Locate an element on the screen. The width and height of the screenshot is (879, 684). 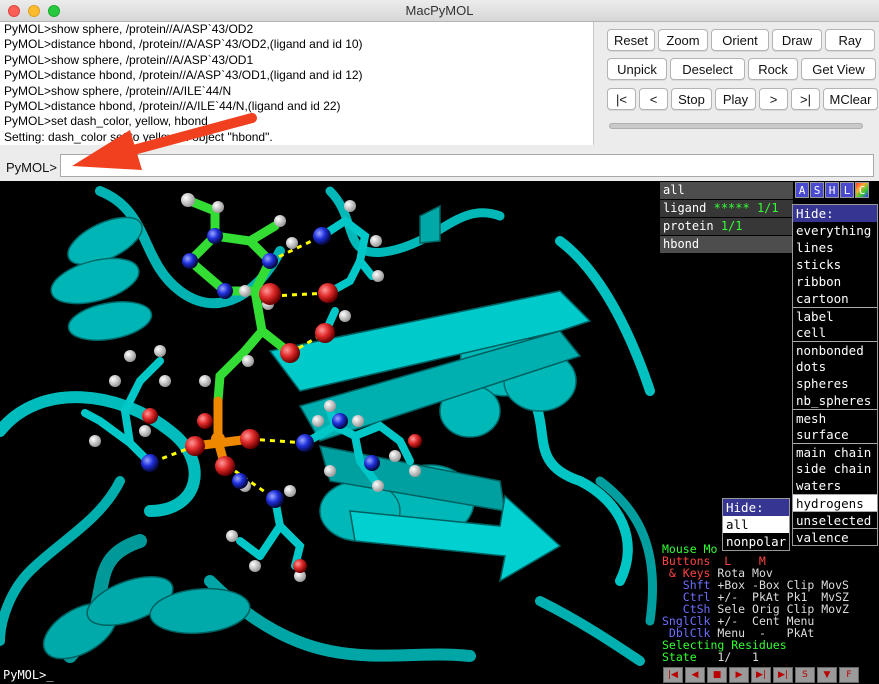
hide-h-button: H is located at coordinates (832, 190).